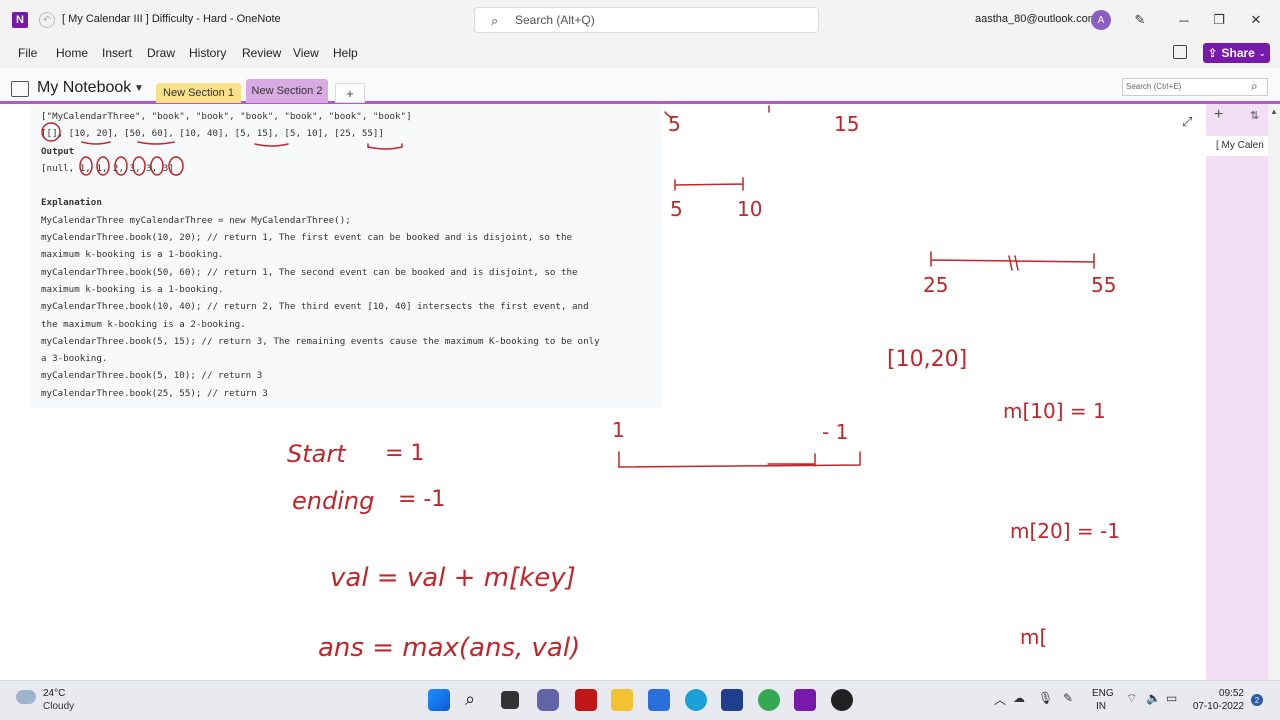  I want to click on menu-review: Review, so click(261, 53).